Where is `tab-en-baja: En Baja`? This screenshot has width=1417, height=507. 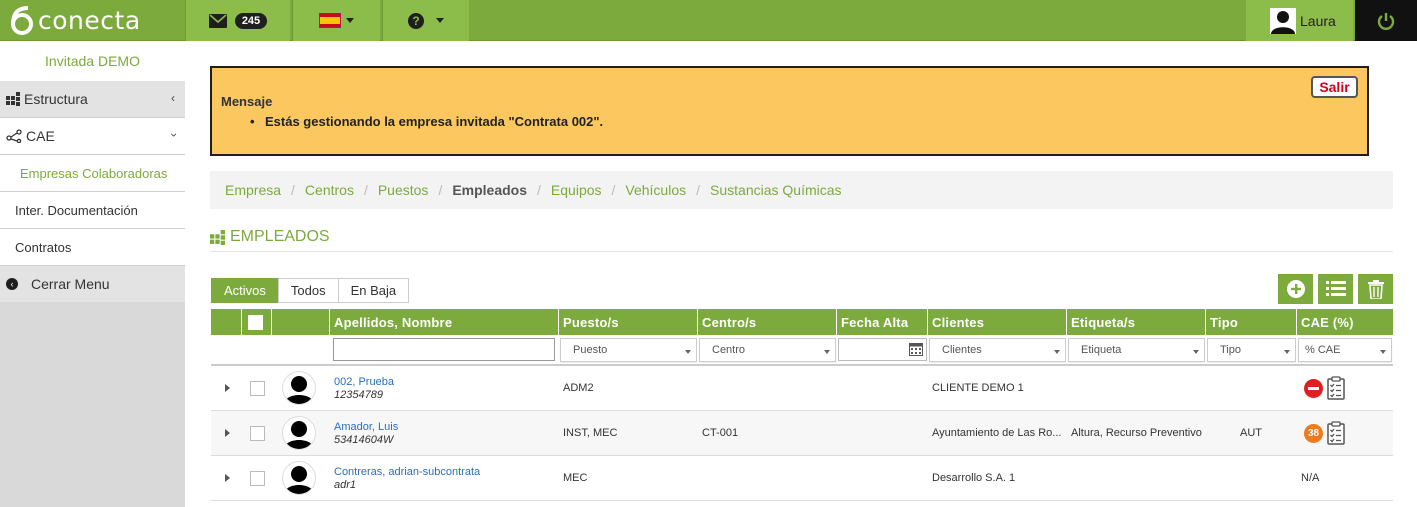
tab-en-baja: En Baja is located at coordinates (373, 290).